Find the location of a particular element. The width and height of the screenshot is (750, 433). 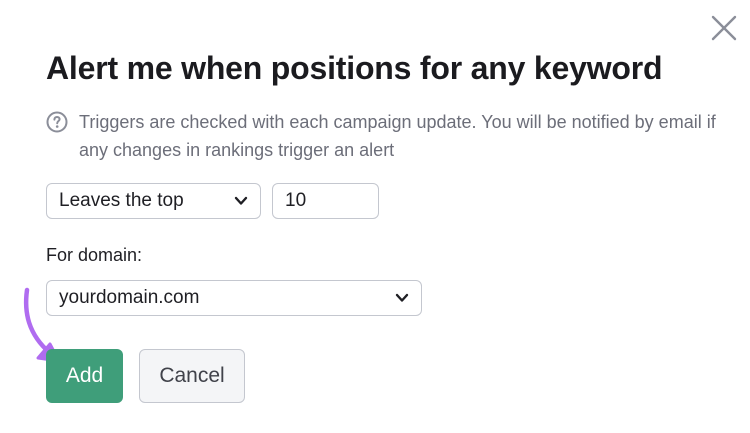

question-circle-icon is located at coordinates (57, 122).